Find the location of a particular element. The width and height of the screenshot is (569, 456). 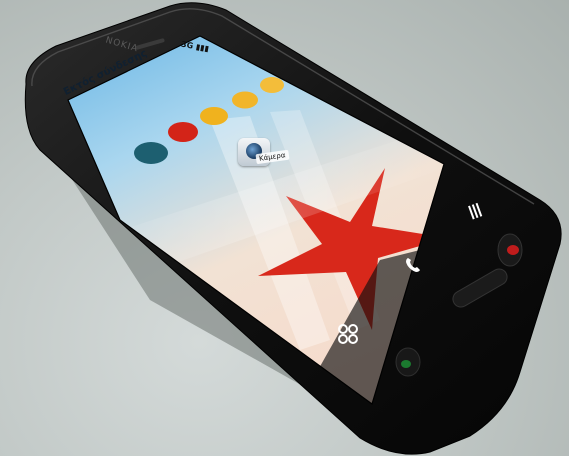

ball-teal is located at coordinates (151, 153).